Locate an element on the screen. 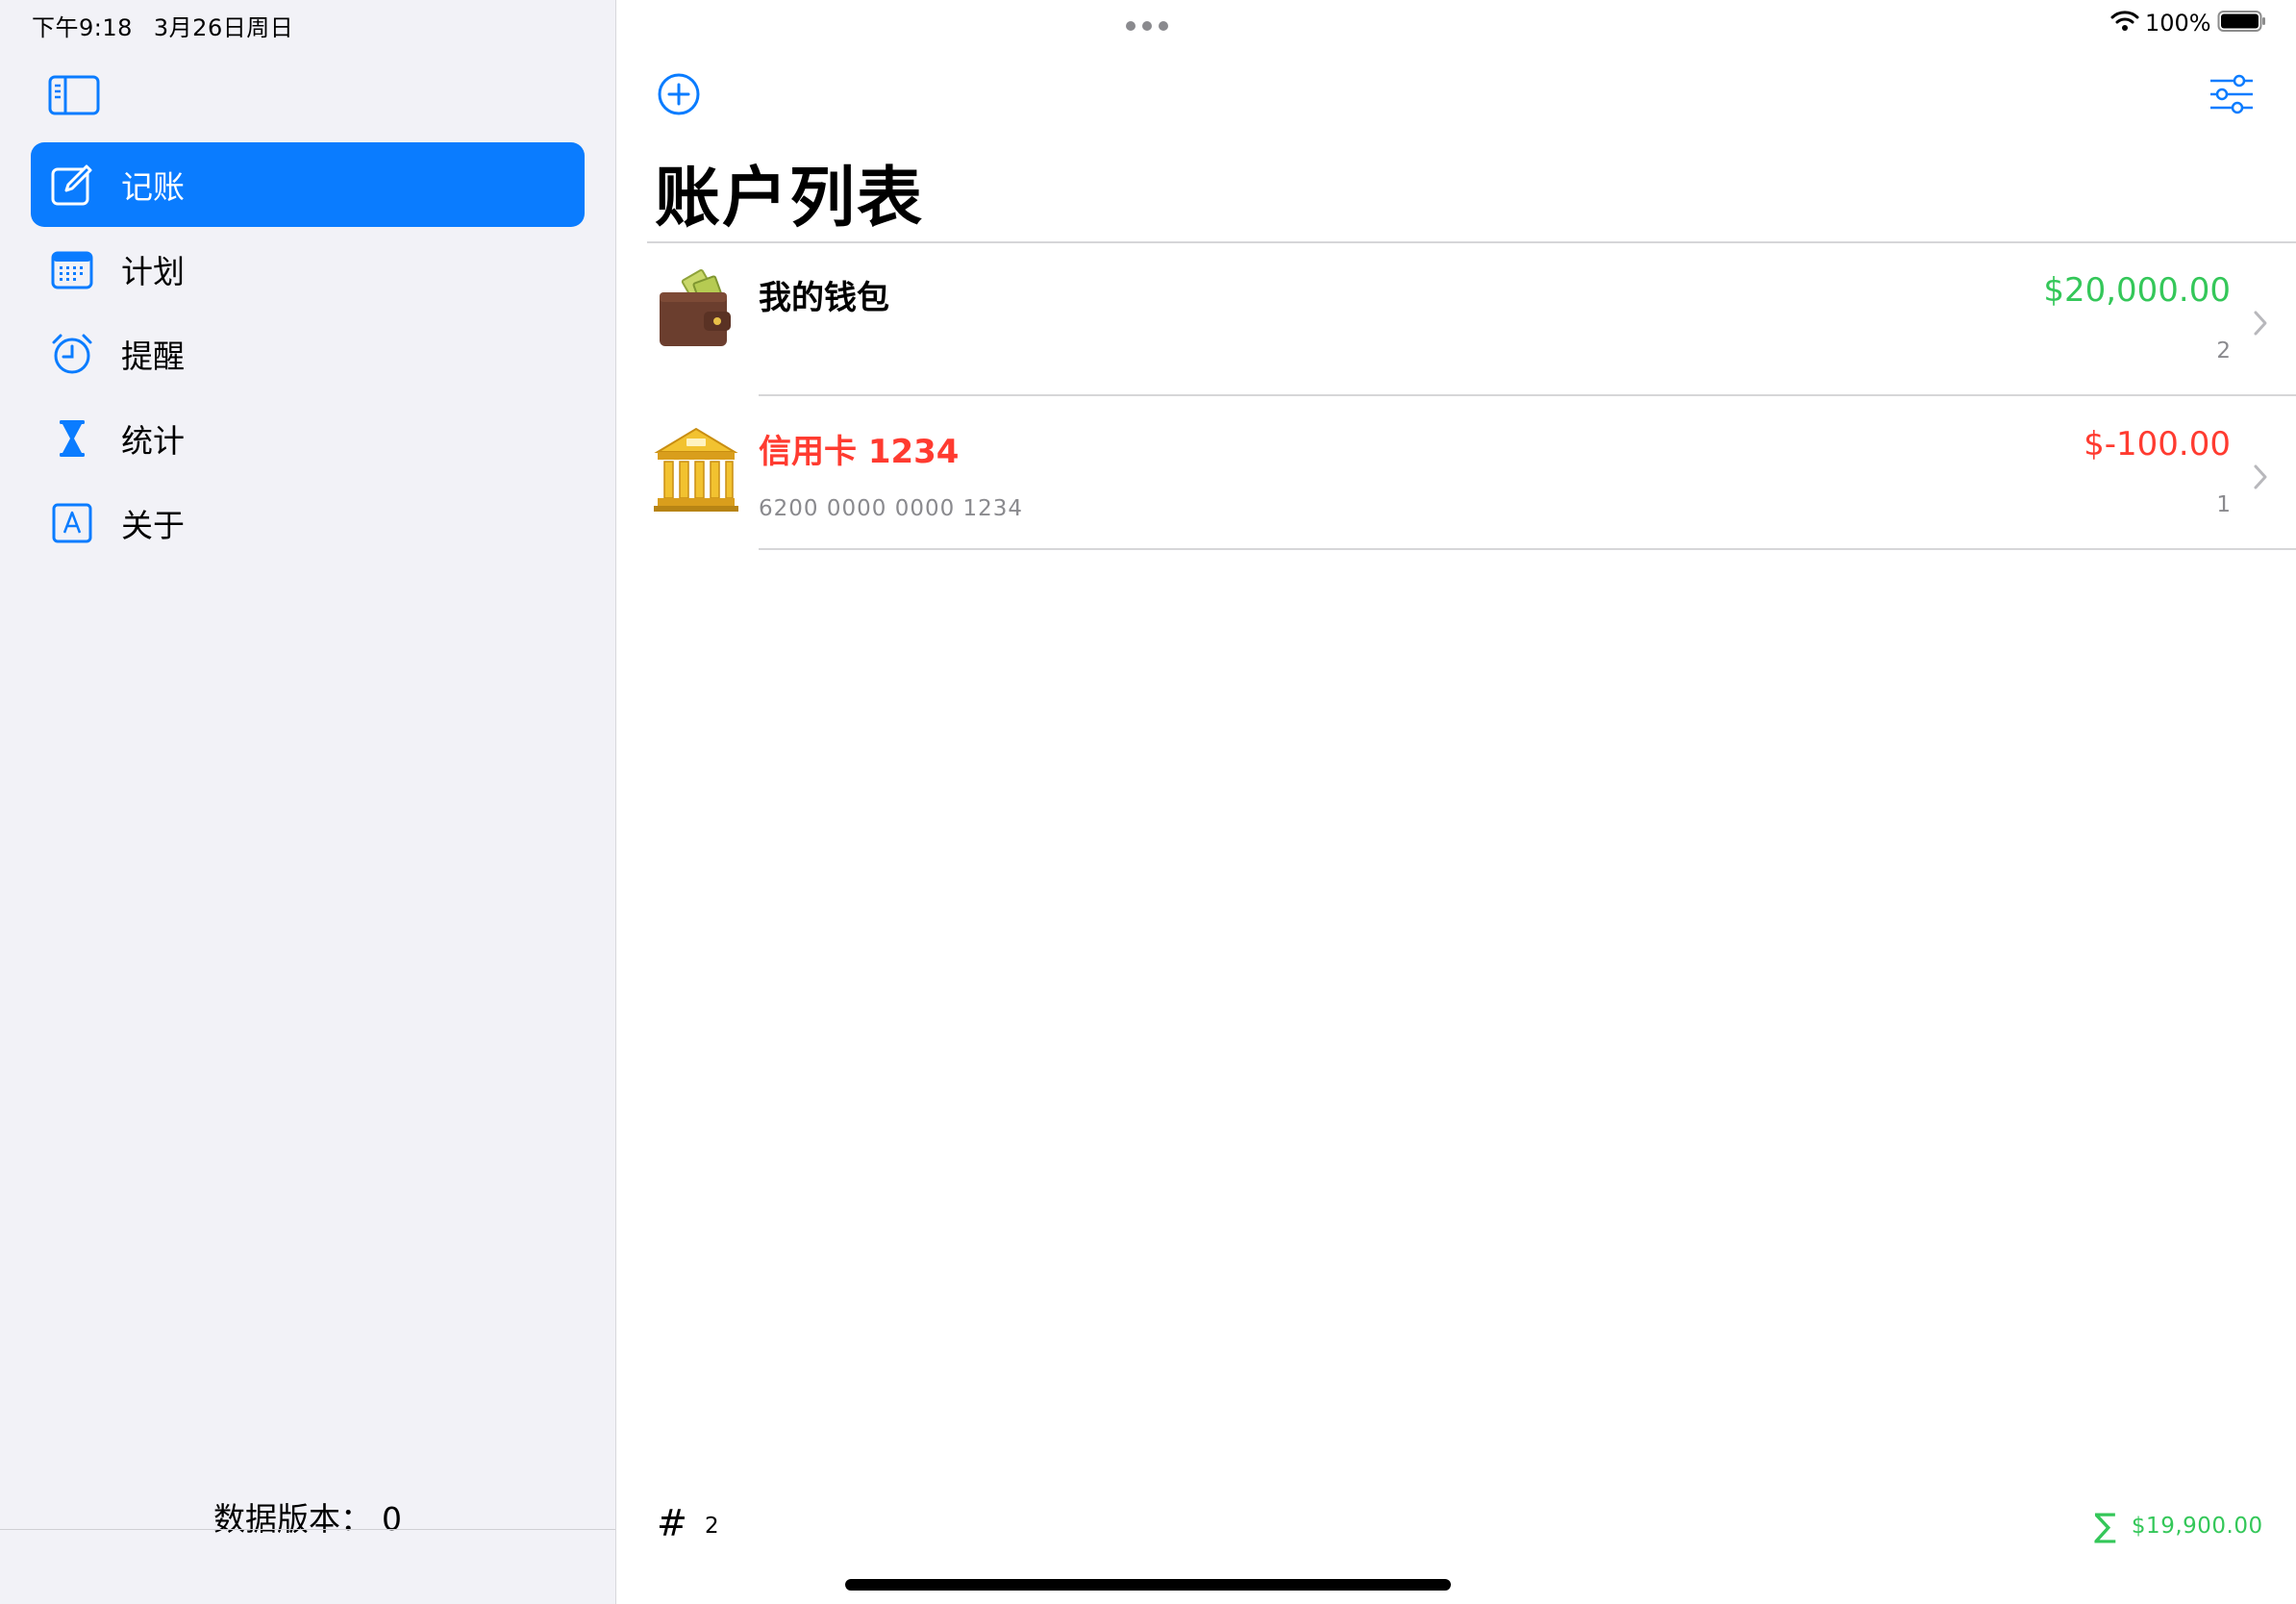 The width and height of the screenshot is (2296, 1604). bank-icon is located at coordinates (696, 469).